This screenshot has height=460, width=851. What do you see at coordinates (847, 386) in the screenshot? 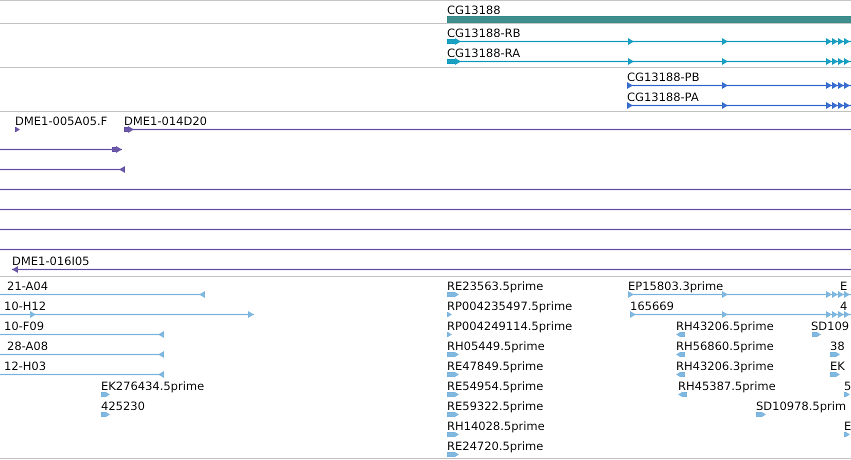
I see `feature-label: 5` at bounding box center [847, 386].